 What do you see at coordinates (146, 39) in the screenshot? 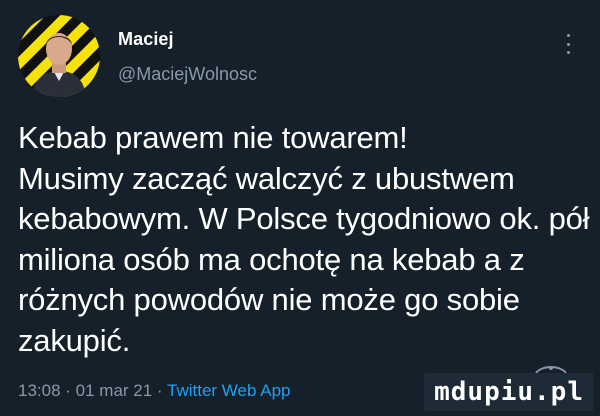
I see `author-display-name: Maciej` at bounding box center [146, 39].